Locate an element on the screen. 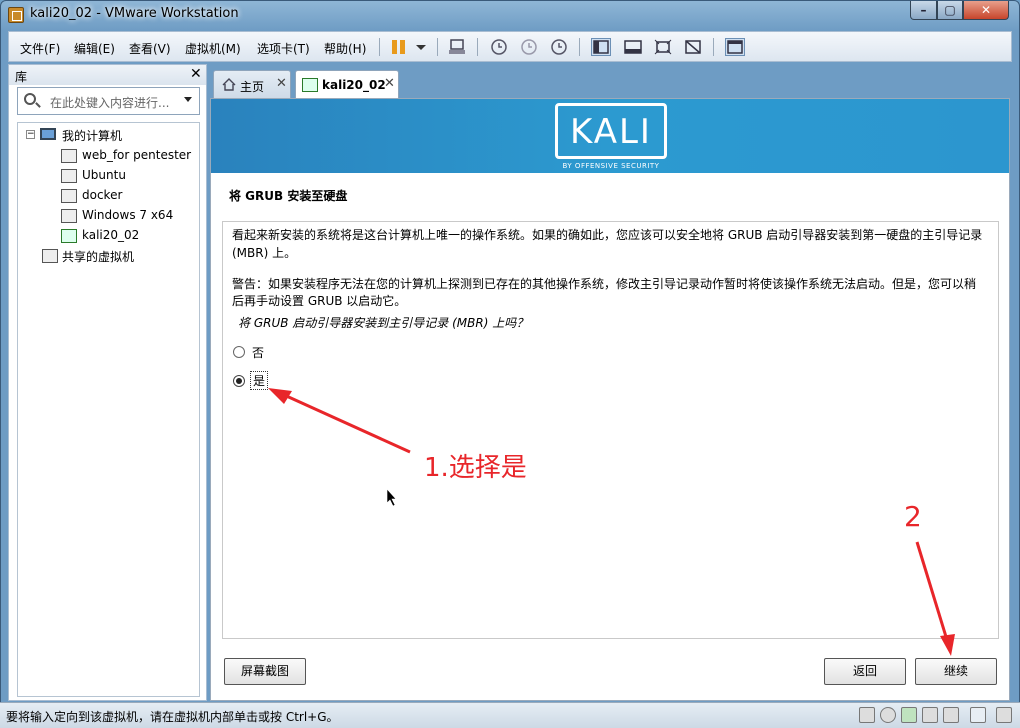 This screenshot has width=1020, height=728. status-text: 要将输入定向到该虚拟机，请在虚拟机内部单击或按 Ctrl+G。 is located at coordinates (172, 717).